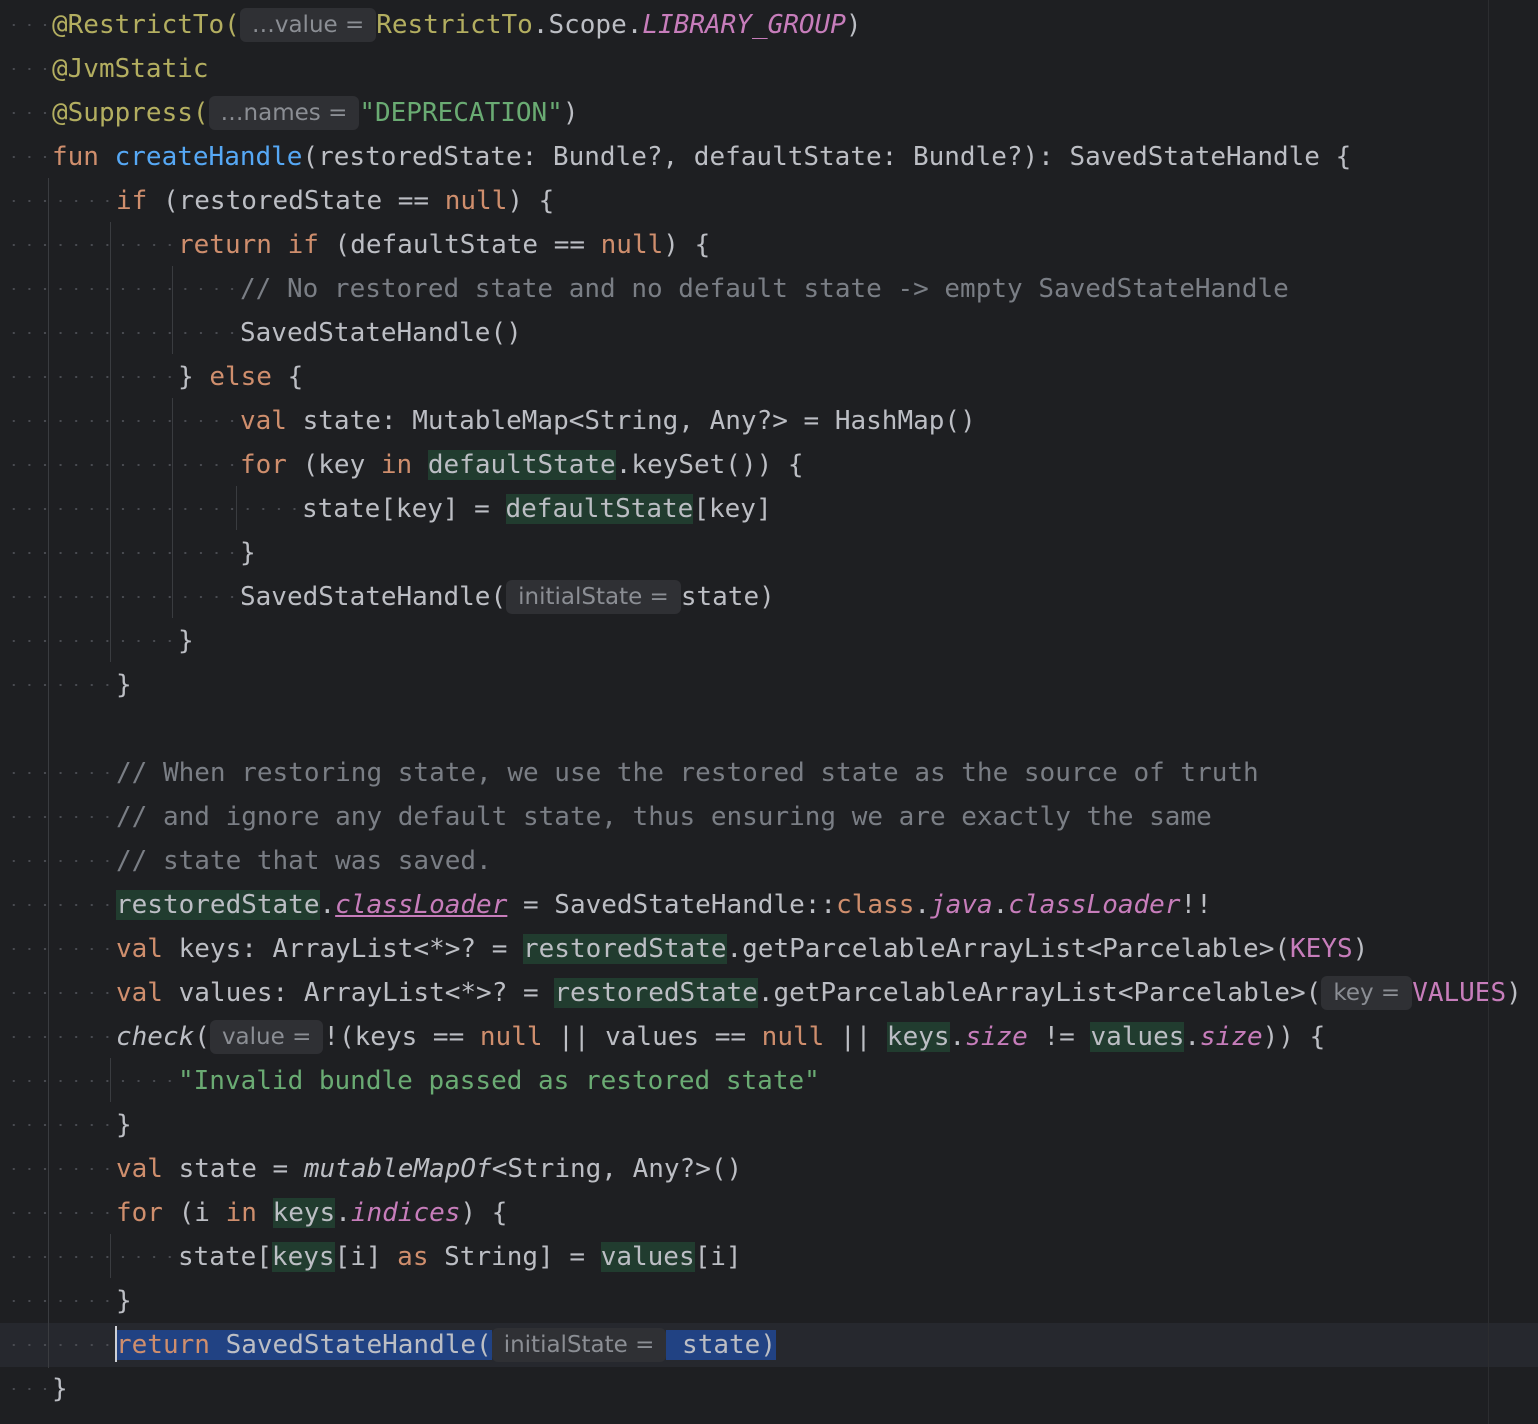  Describe the element at coordinates (404, 465) in the screenshot. I see `code-token: in` at that location.